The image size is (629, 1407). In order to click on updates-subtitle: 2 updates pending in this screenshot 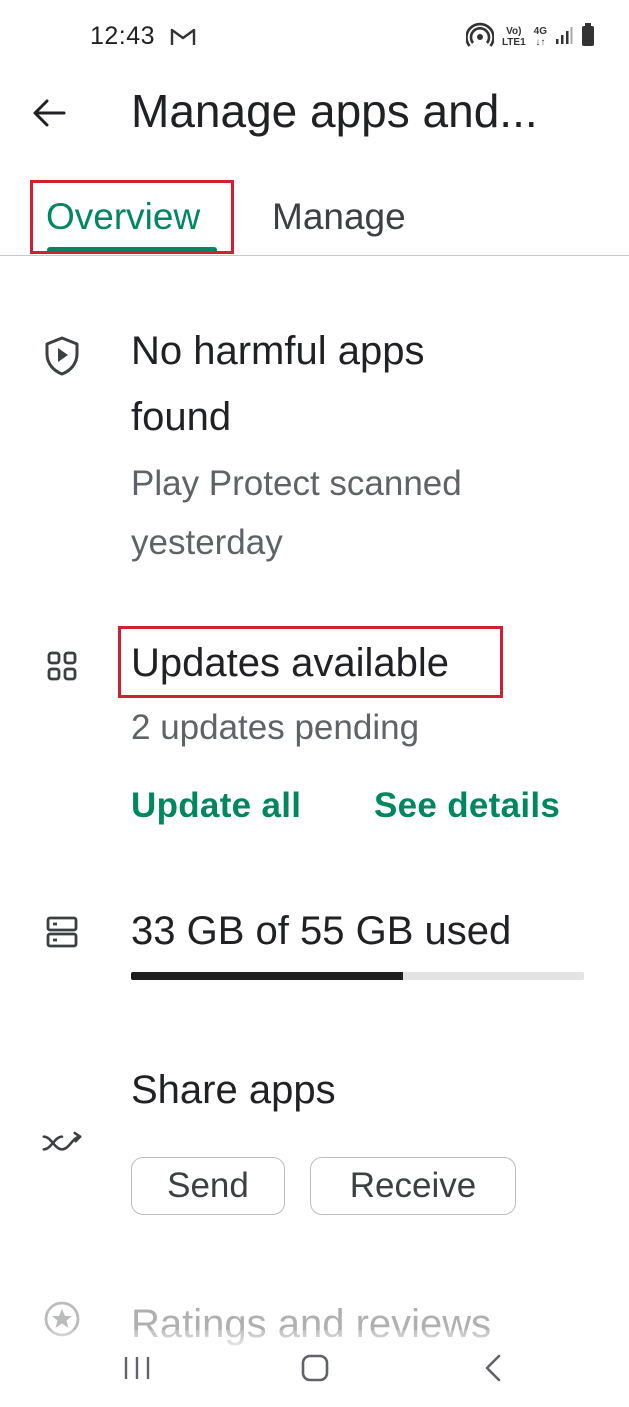, I will do `click(275, 727)`.